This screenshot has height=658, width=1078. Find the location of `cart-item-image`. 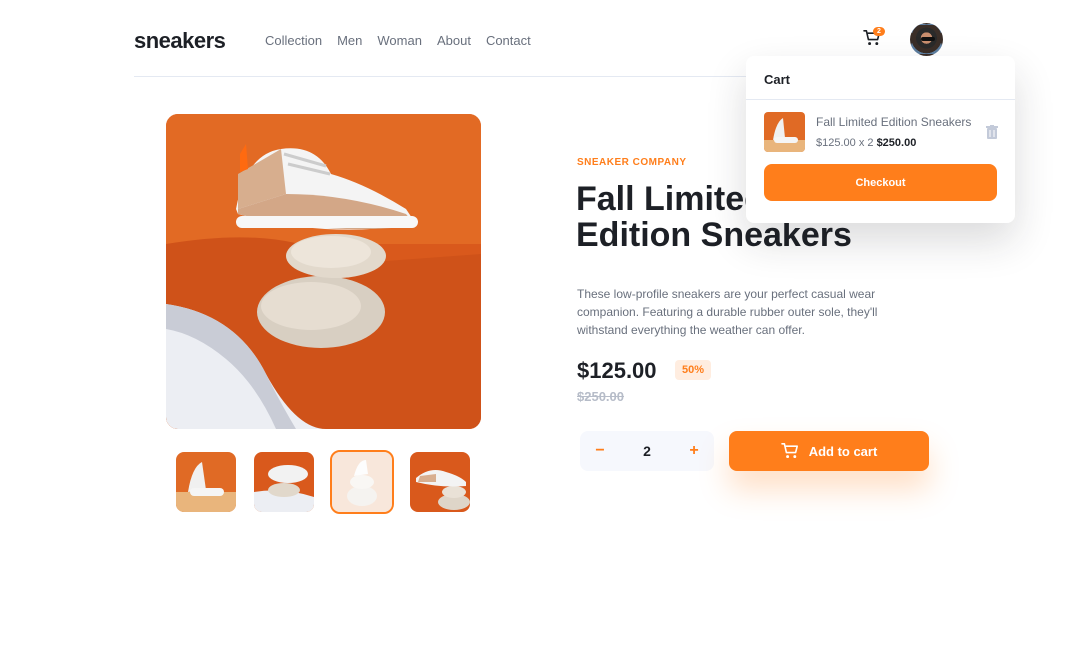

cart-item-image is located at coordinates (784, 132).